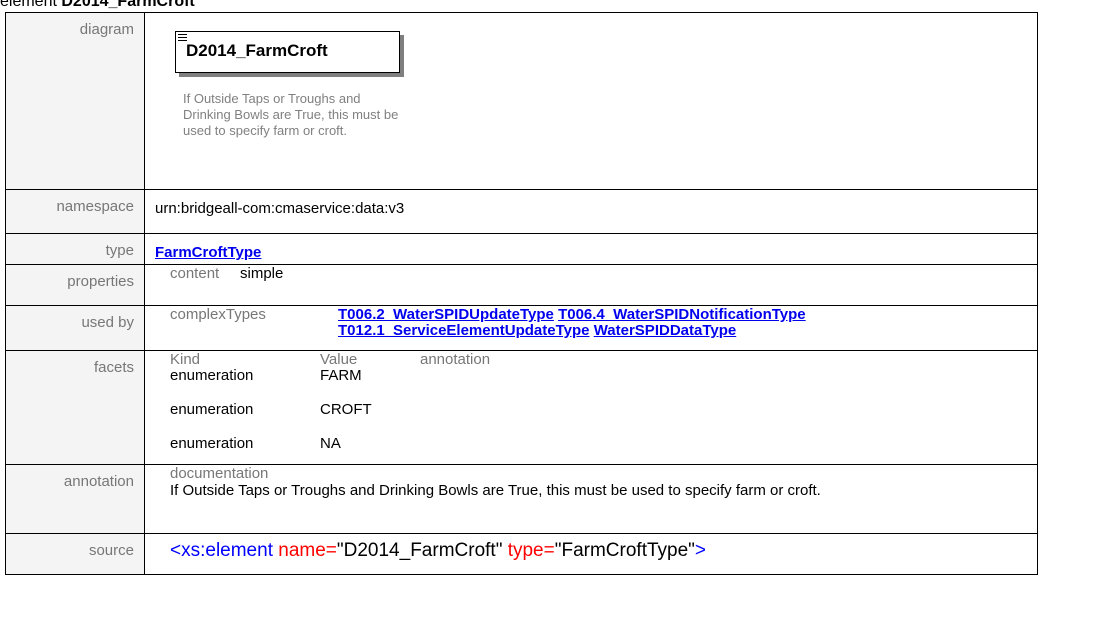 This screenshot has height=633, width=1110. I want to click on type-cell: FarmCroftType, so click(591, 249).